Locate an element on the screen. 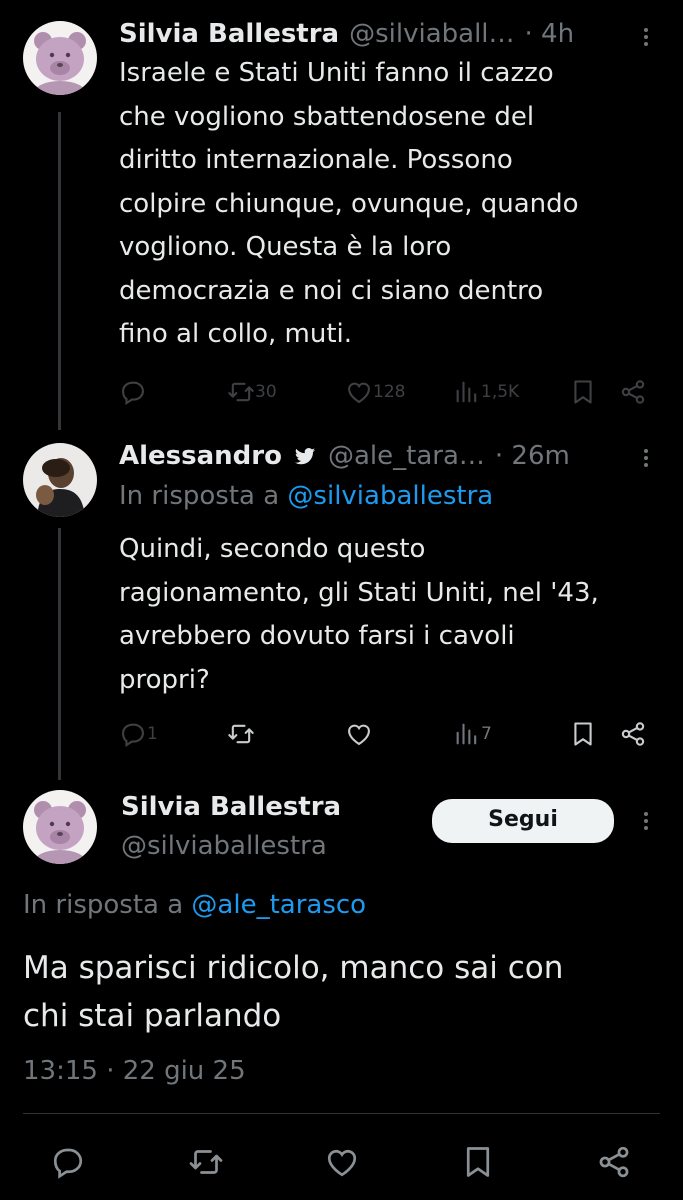 The height and width of the screenshot is (1200, 683). tweet-time: · 4h is located at coordinates (550, 34).